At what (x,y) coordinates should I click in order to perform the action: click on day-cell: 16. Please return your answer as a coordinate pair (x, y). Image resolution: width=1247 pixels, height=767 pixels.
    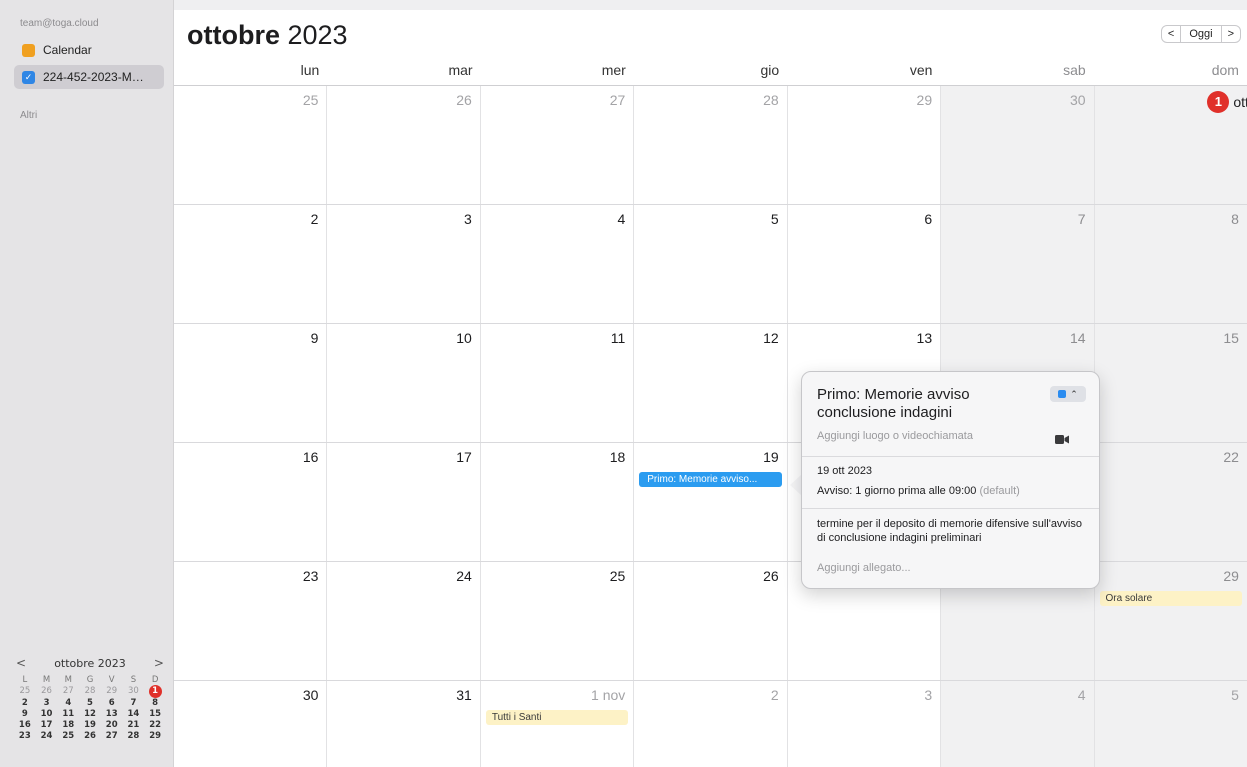
    Looking at the image, I should click on (251, 502).